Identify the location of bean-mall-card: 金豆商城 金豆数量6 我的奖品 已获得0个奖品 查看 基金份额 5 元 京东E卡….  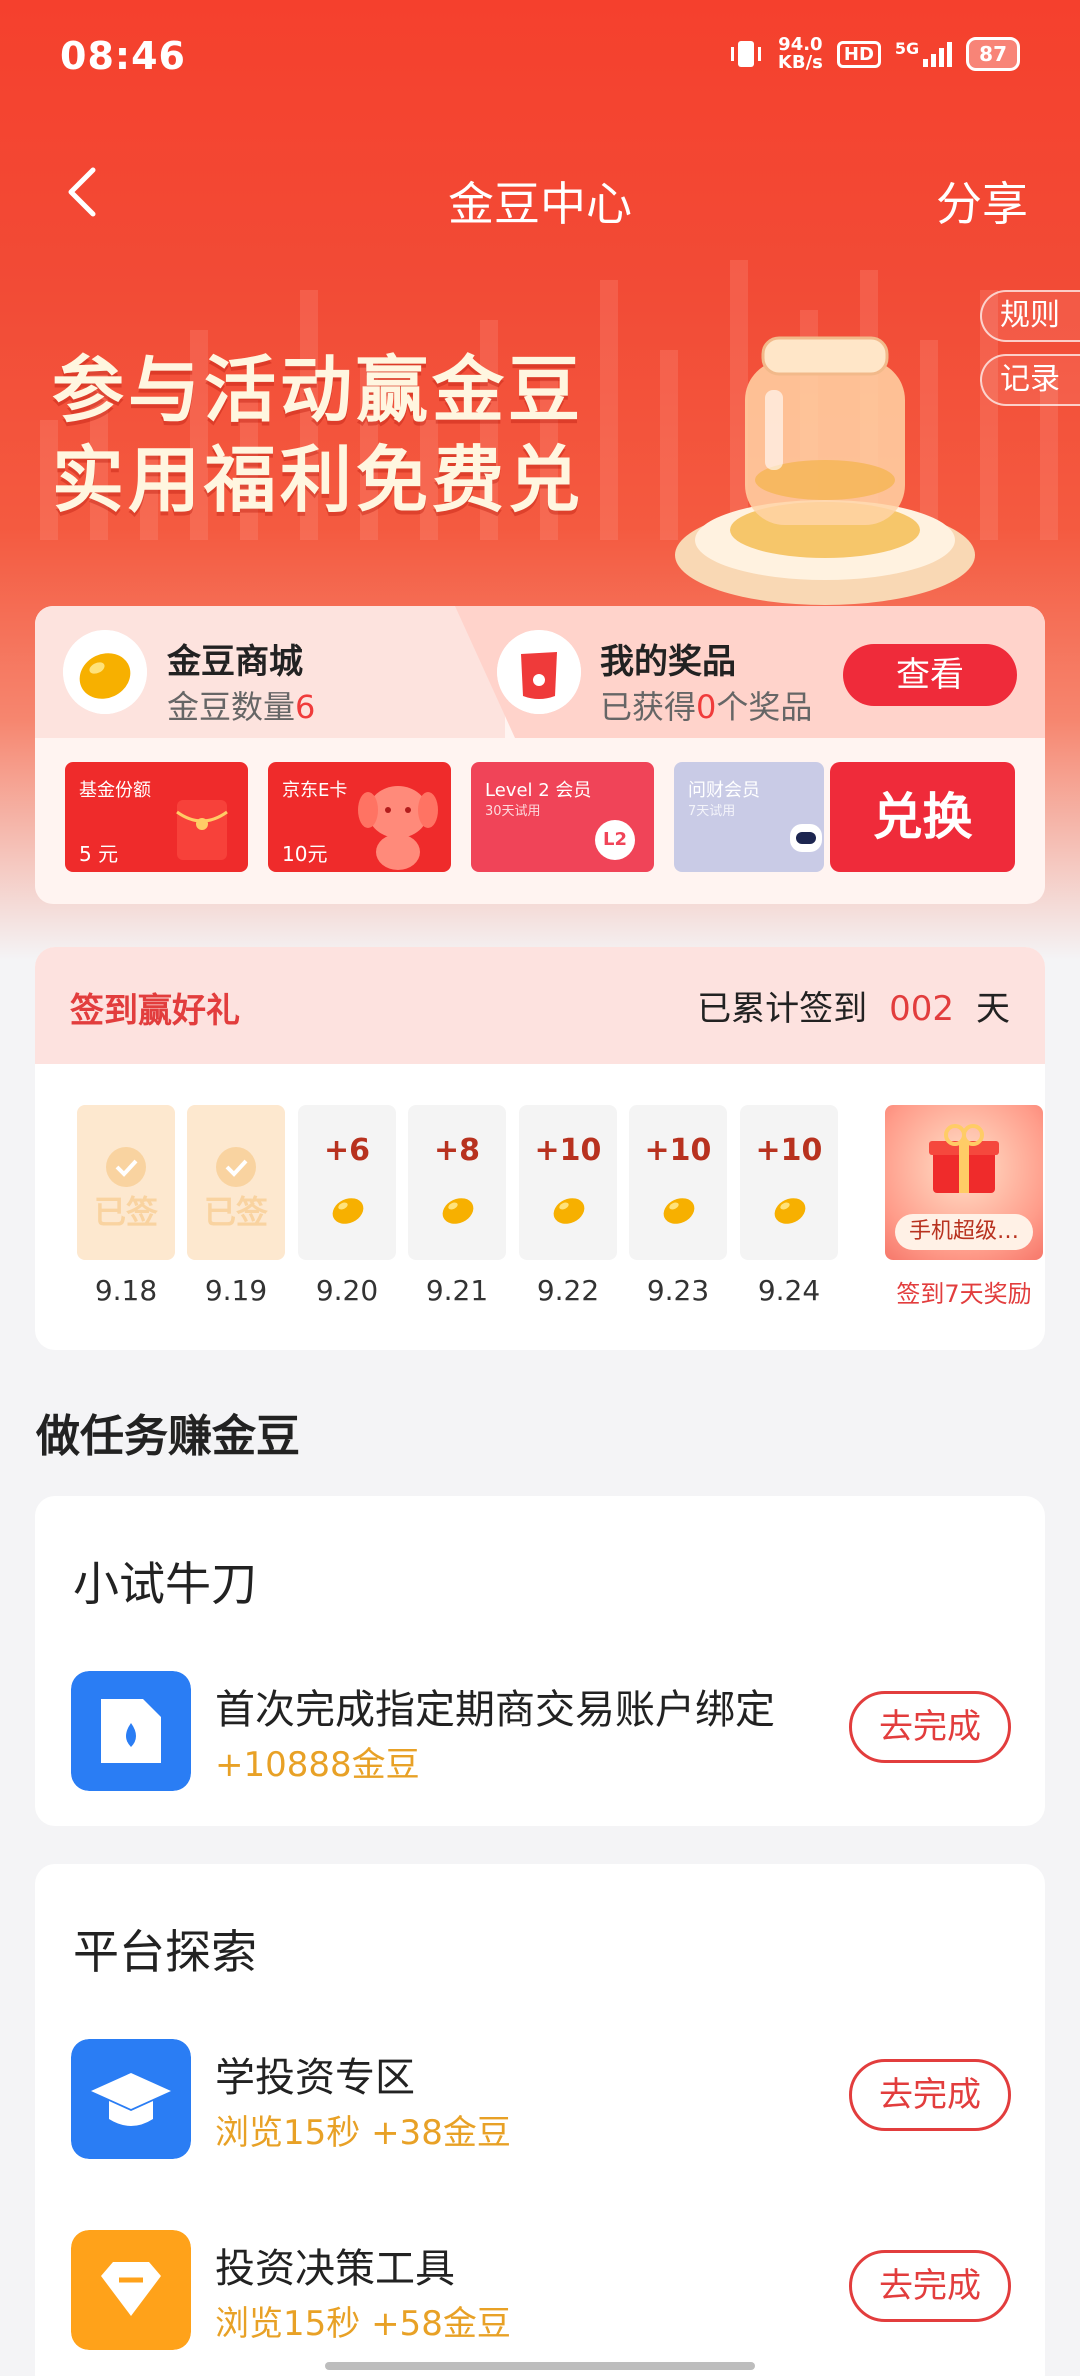
(540, 755).